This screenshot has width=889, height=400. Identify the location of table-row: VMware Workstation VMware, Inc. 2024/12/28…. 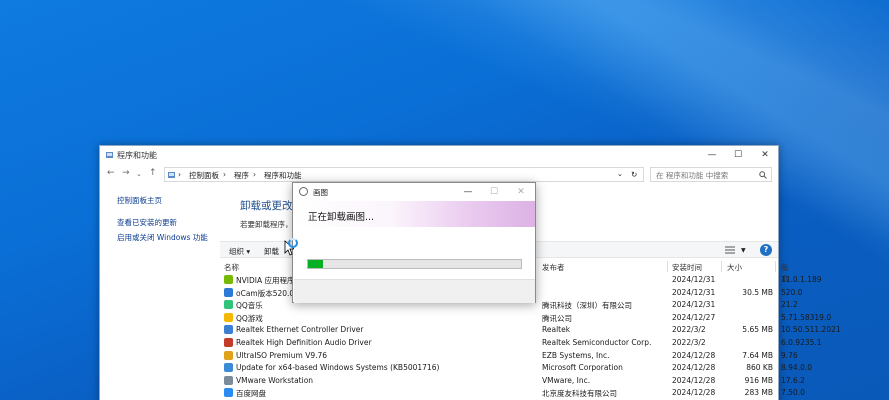
(512, 381).